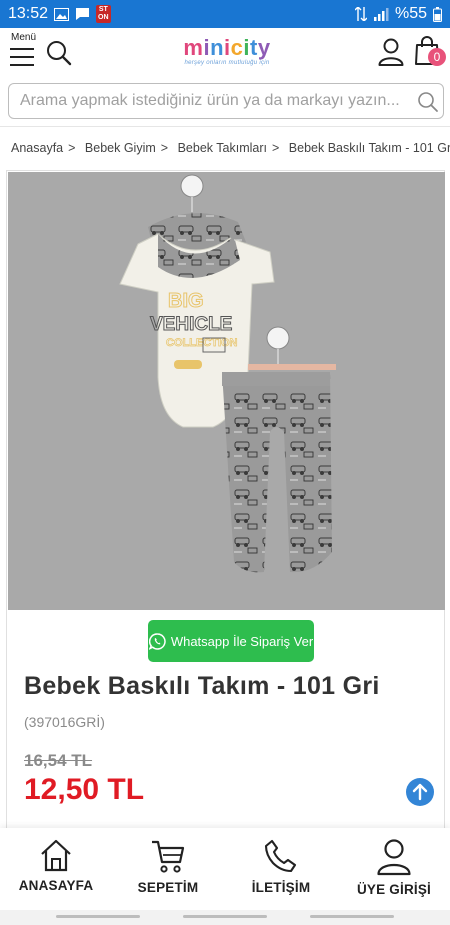 The height and width of the screenshot is (925, 450). I want to click on body-print-big: BIG, so click(186, 301).